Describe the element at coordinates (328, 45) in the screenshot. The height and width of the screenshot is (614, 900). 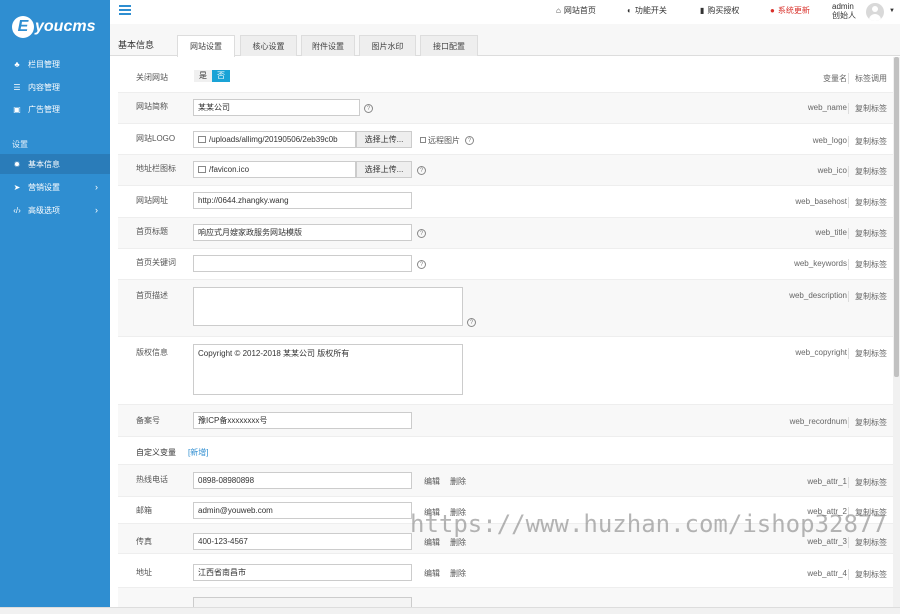
I see `tab-attachment-settings: 附件设置` at that location.